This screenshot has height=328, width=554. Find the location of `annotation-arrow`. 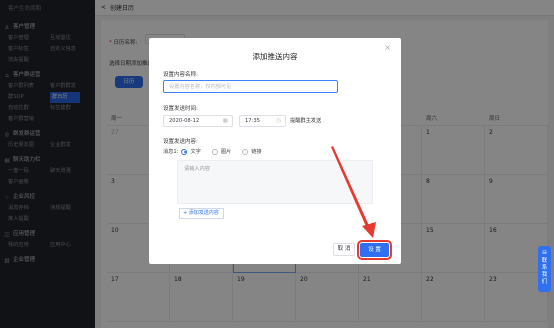

annotation-arrow is located at coordinates (353, 192).